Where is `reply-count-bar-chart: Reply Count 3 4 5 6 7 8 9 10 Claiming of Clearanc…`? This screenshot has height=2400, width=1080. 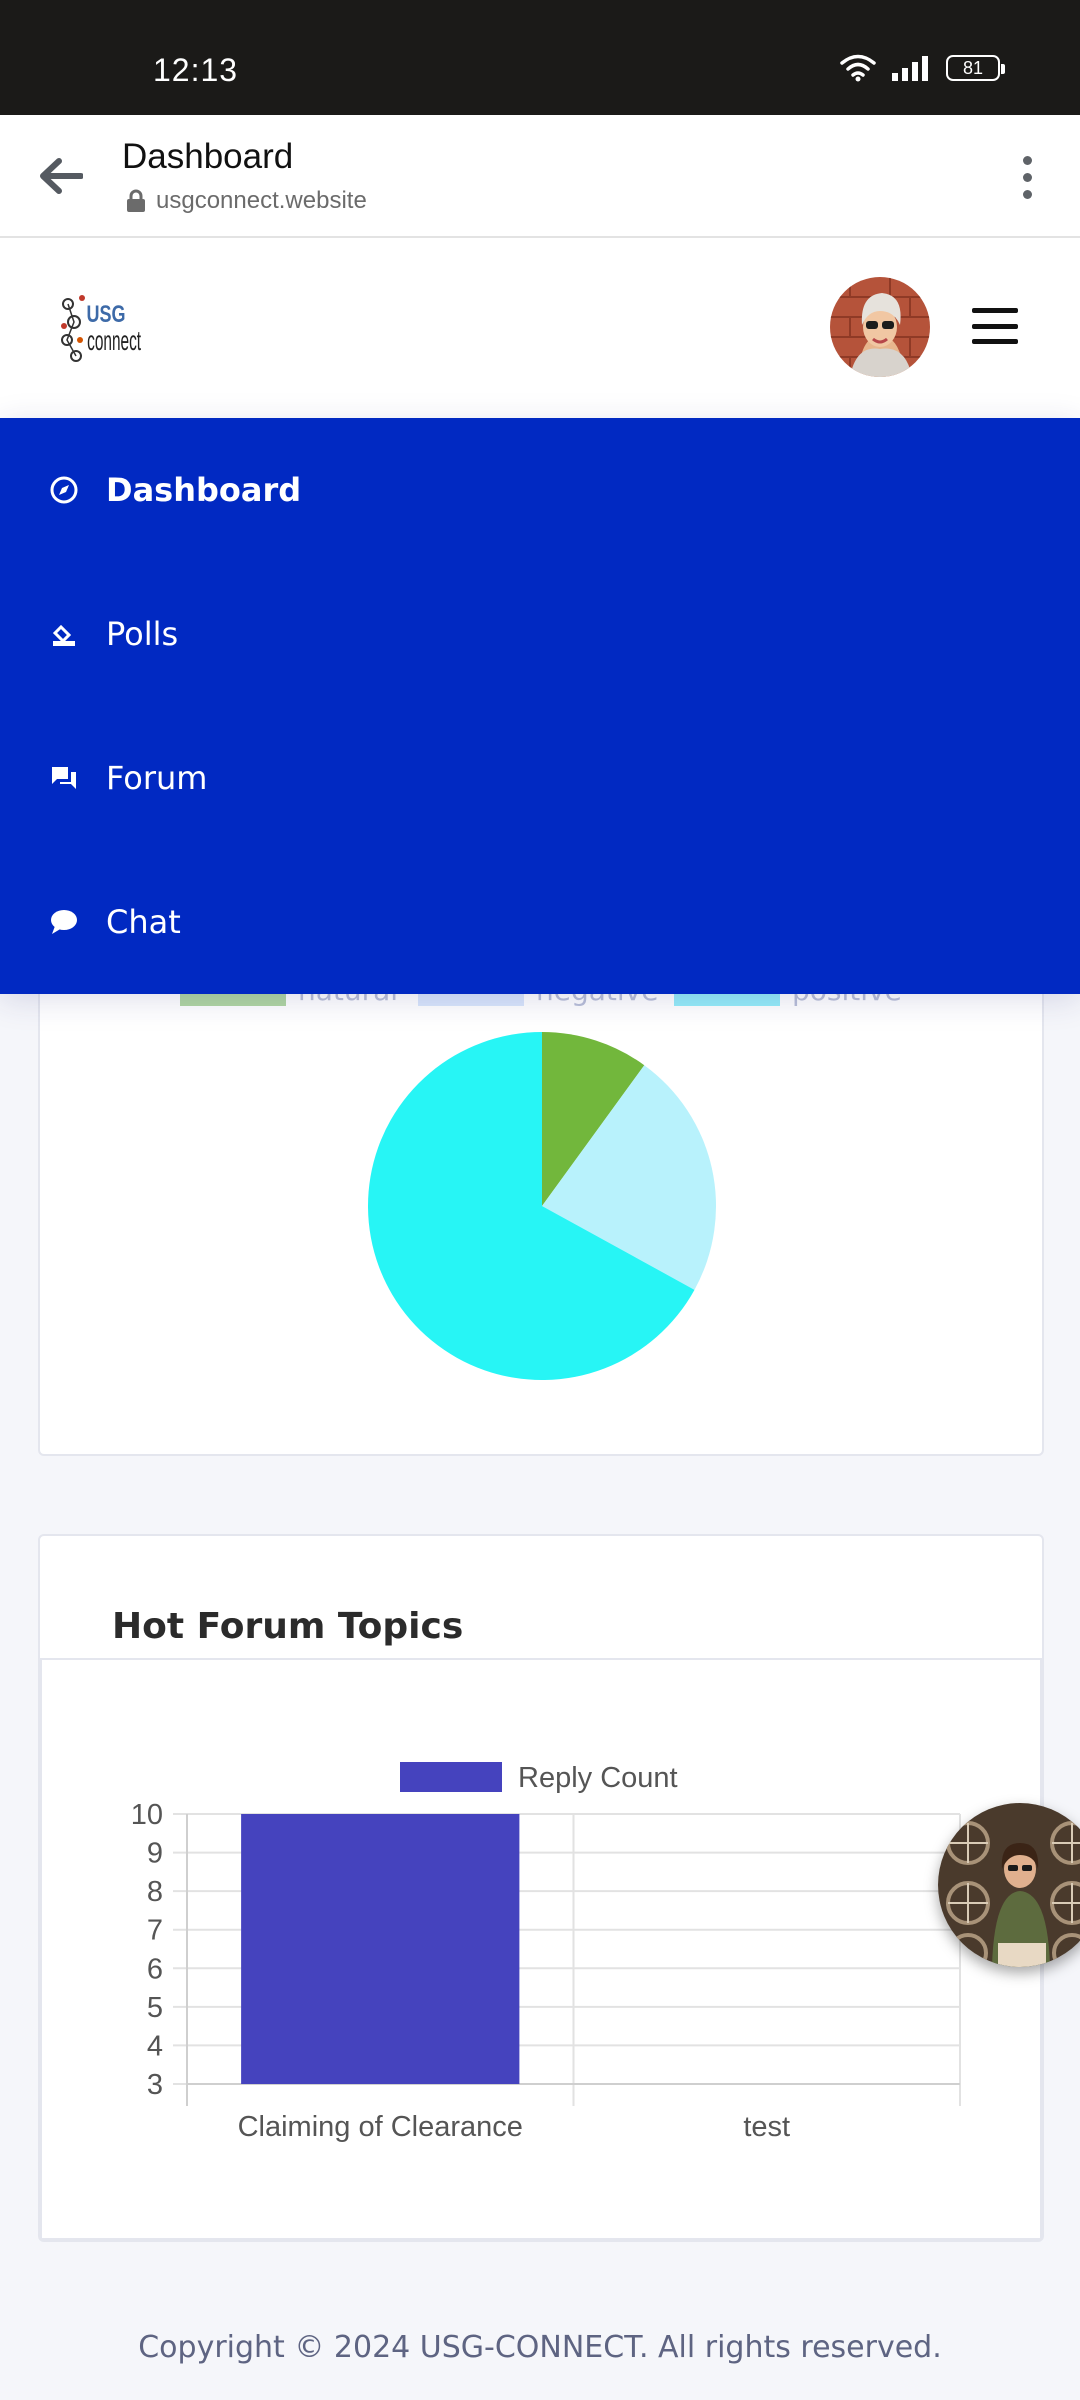
reply-count-bar-chart: Reply Count 3 4 5 6 7 8 9 10 Claiming of Clearanc… is located at coordinates (546, 1952).